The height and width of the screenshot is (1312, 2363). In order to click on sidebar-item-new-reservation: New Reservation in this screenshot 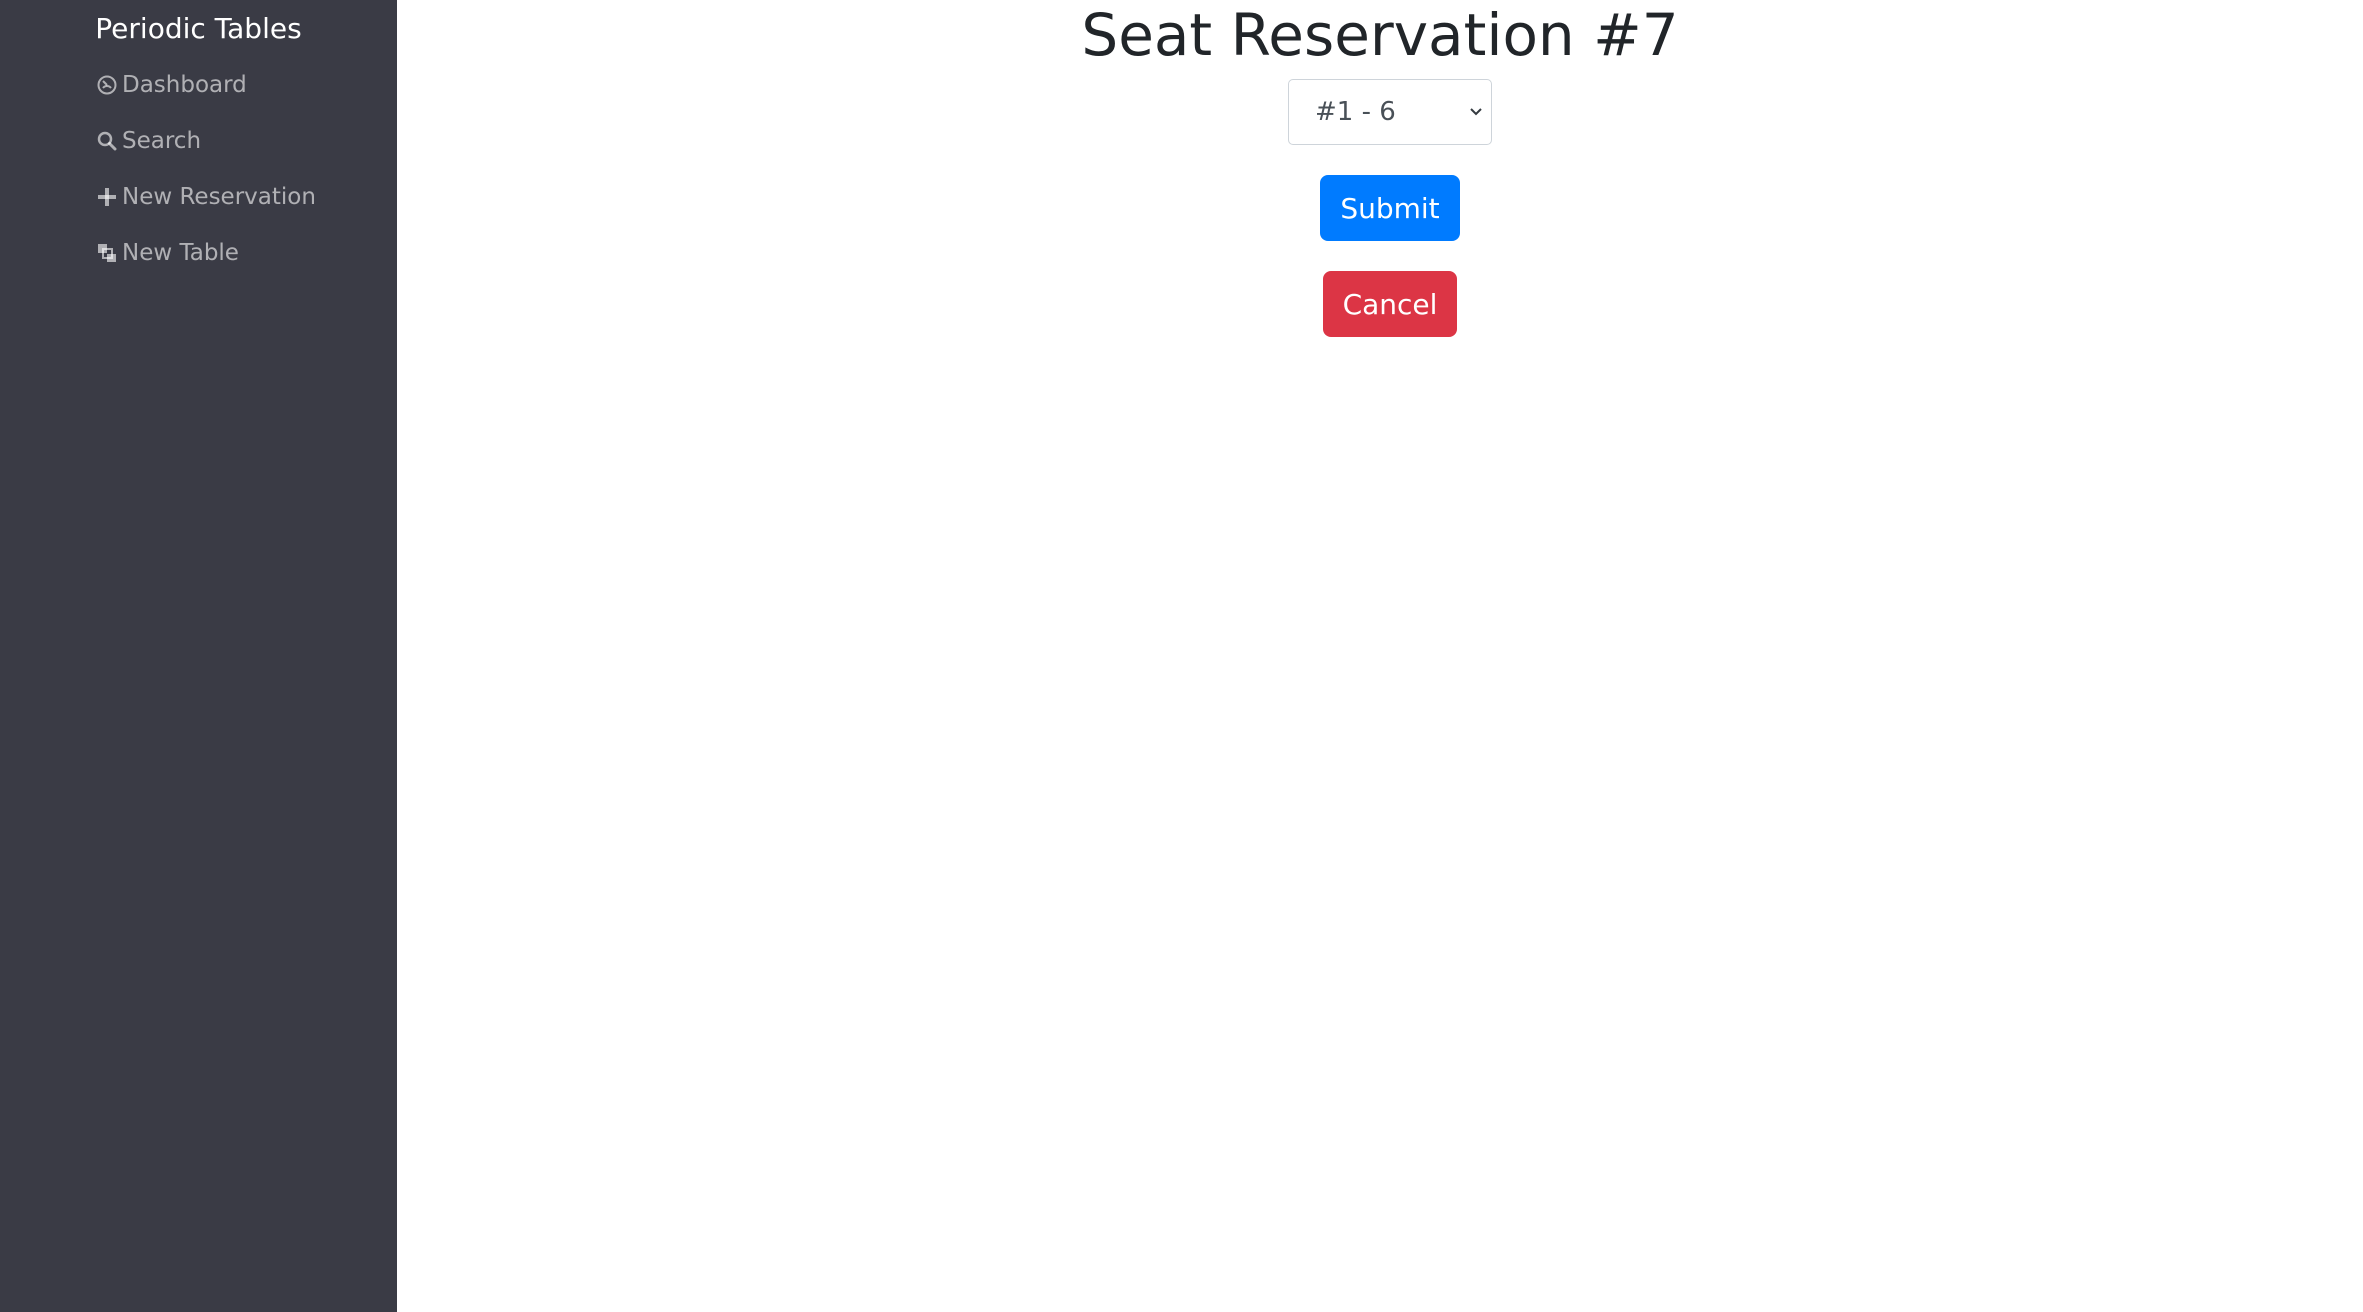, I will do `click(206, 197)`.